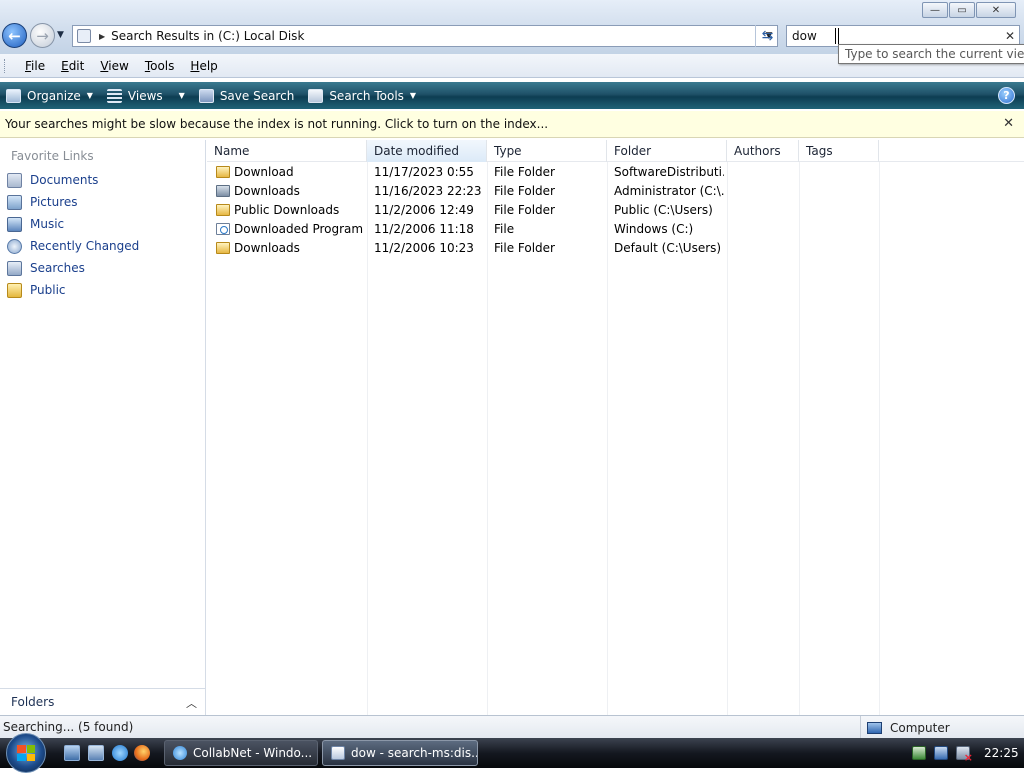 The width and height of the screenshot is (1024, 773). I want to click on switch-windows-icon, so click(96, 753).